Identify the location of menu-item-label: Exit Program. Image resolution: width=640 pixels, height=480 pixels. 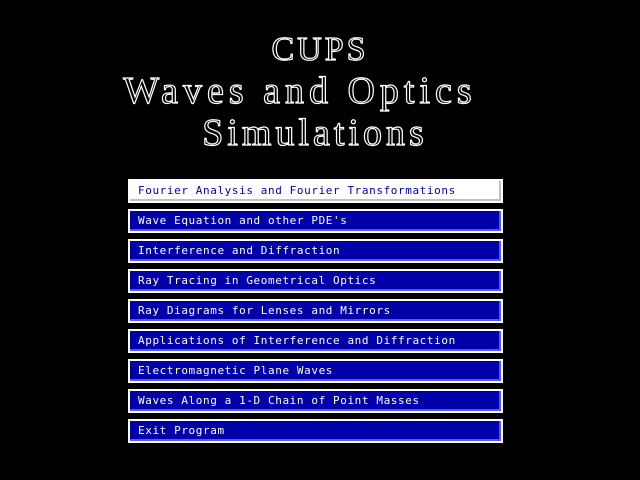
(181, 430).